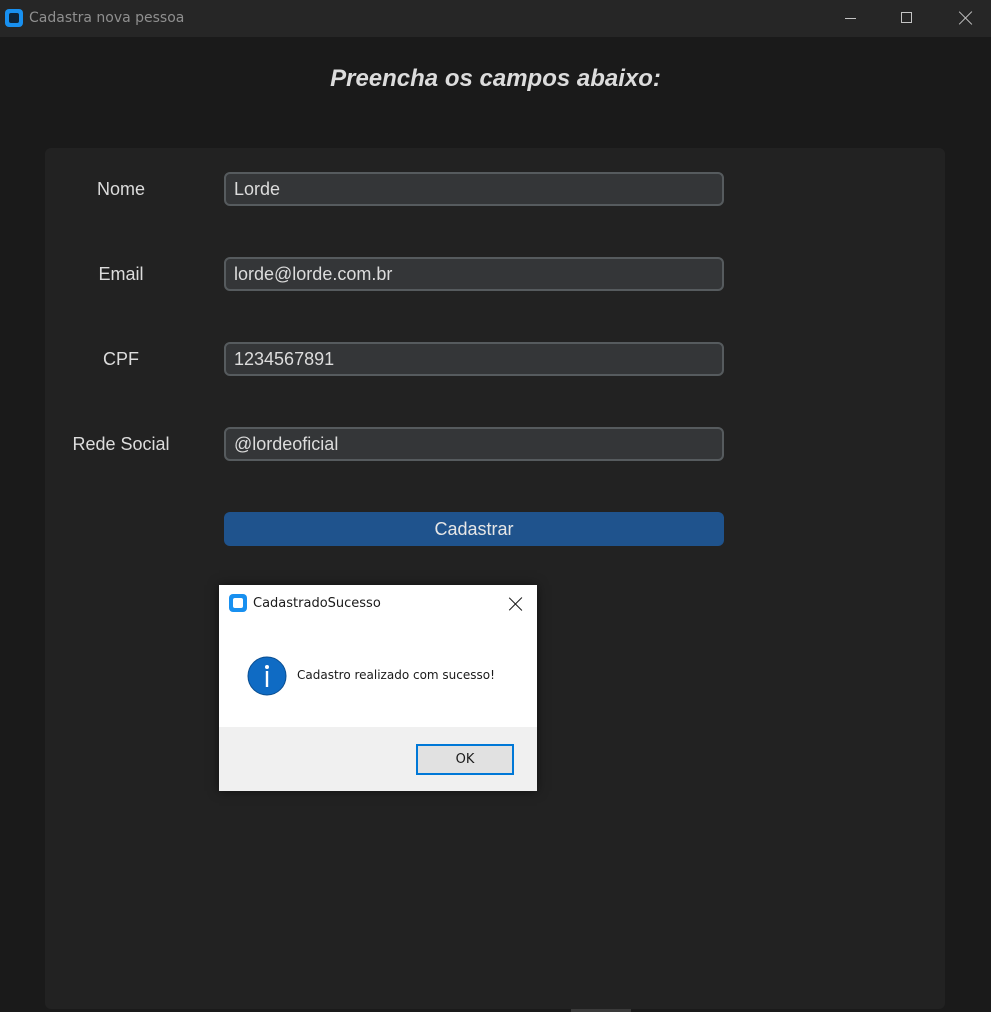  Describe the element at coordinates (495, 78) in the screenshot. I see `page-heading: Preencha os campos abaixo:` at that location.